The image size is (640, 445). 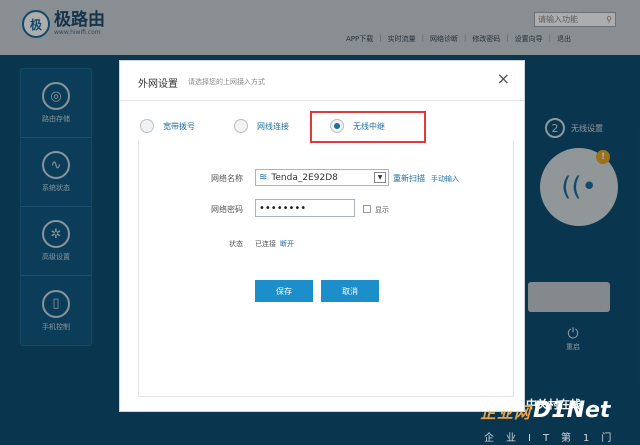 What do you see at coordinates (322, 81) in the screenshot?
I see `dialog-header: 外网设置 请选择您的上网接入方式 ×` at bounding box center [322, 81].